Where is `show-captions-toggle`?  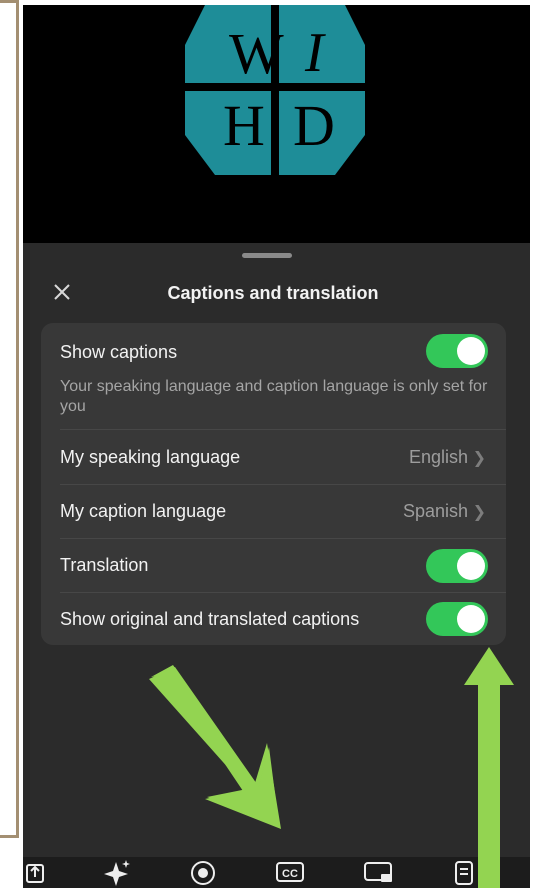
show-captions-toggle is located at coordinates (457, 351).